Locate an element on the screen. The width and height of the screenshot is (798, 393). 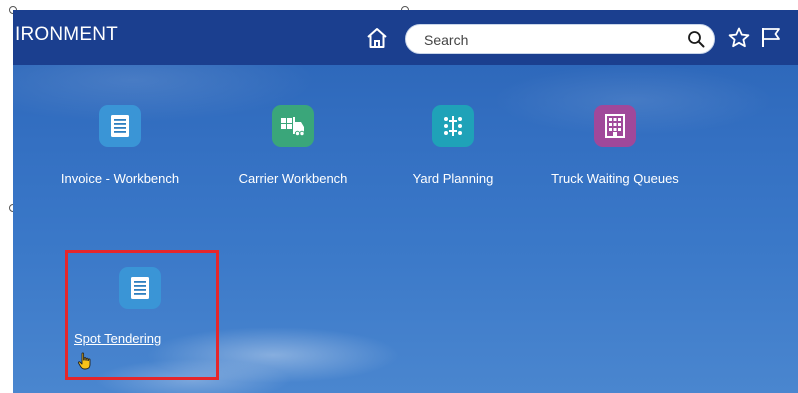
tile-carrier-workbench: Carrier Workbench is located at coordinates (293, 145).